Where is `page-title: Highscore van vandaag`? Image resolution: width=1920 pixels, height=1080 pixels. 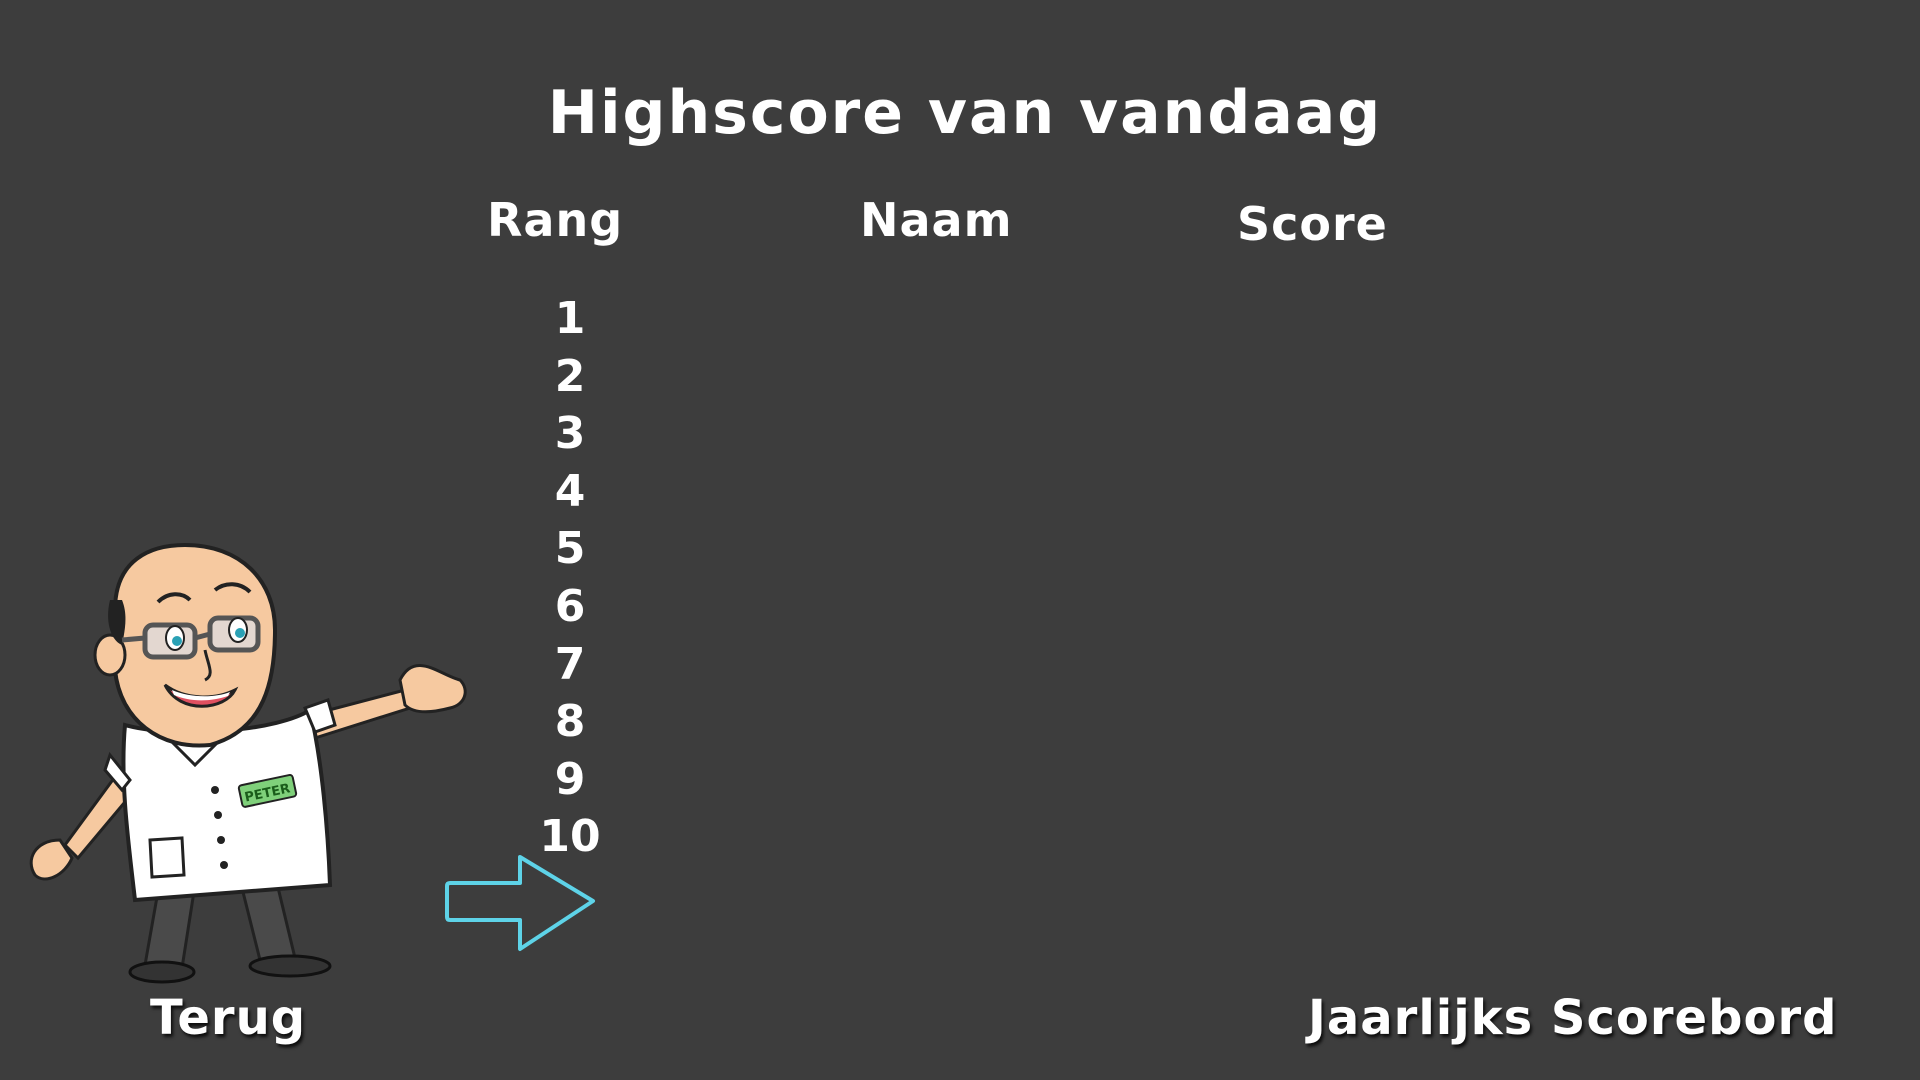 page-title: Highscore van vandaag is located at coordinates (965, 113).